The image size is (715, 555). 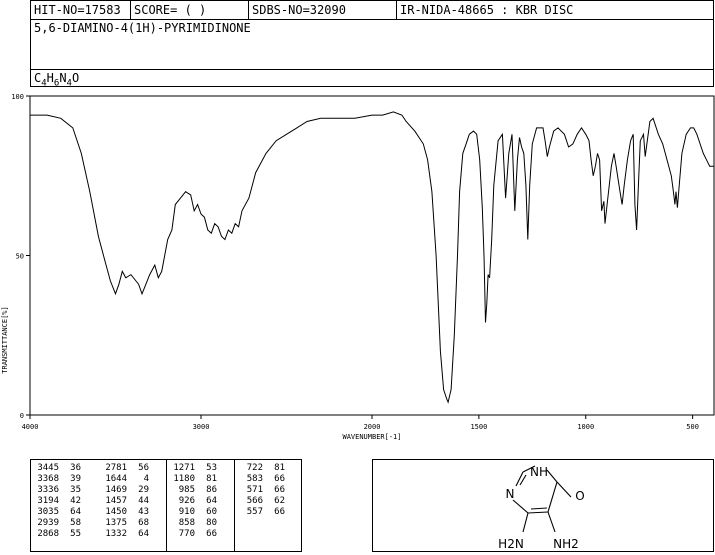 I want to click on peak-row: 3368 39, so click(x=56, y=479).